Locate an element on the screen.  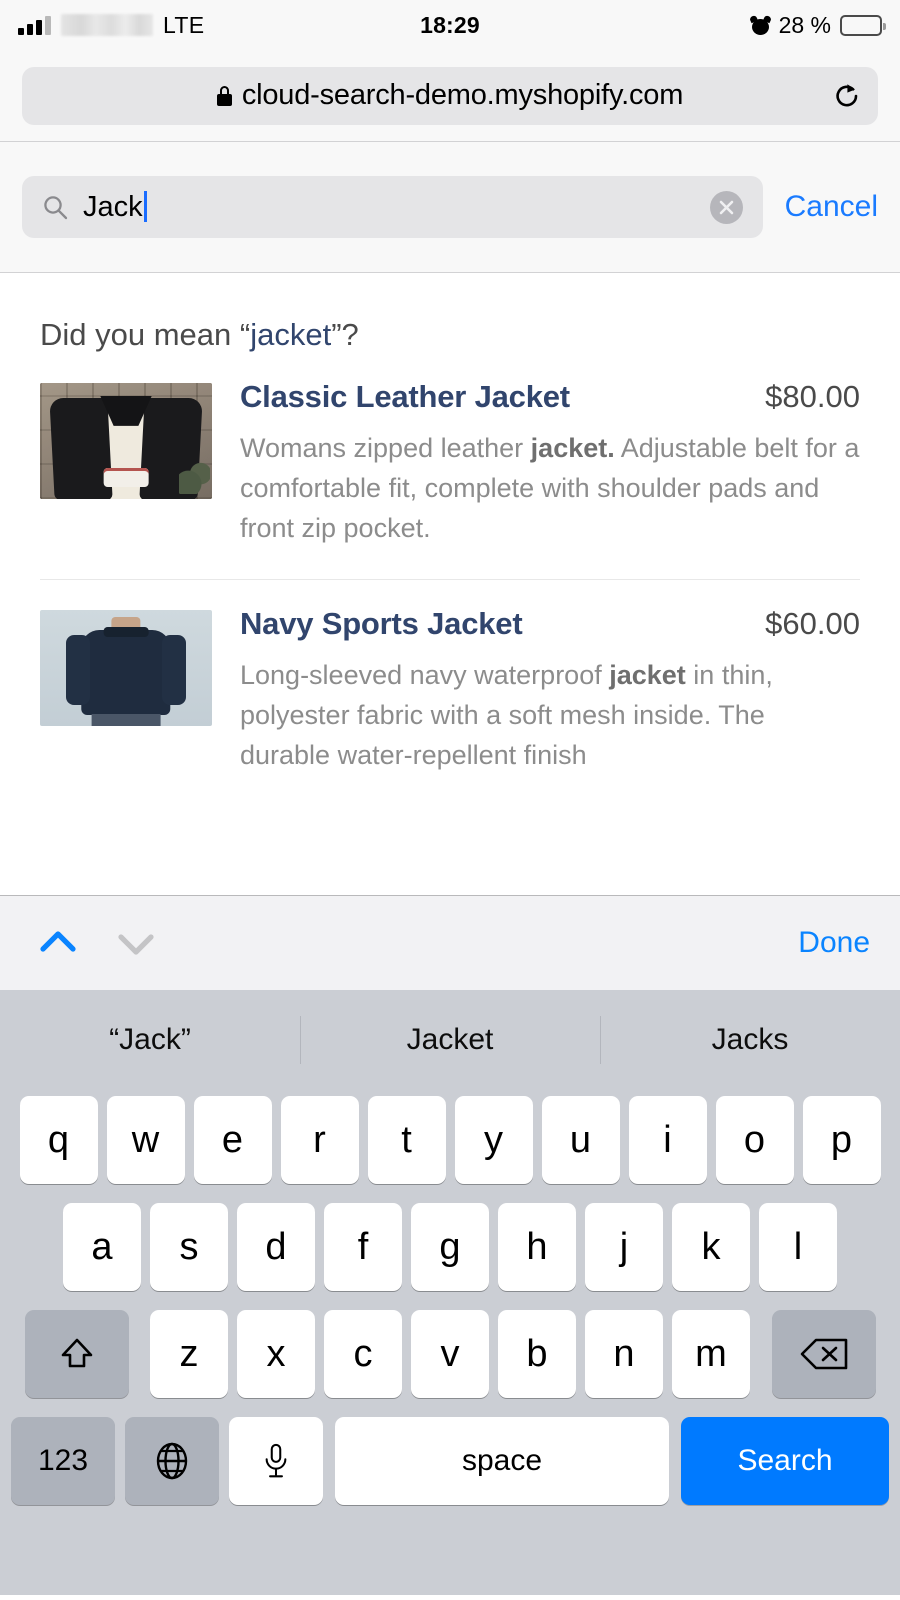
key-g: g is located at coordinates (450, 1247).